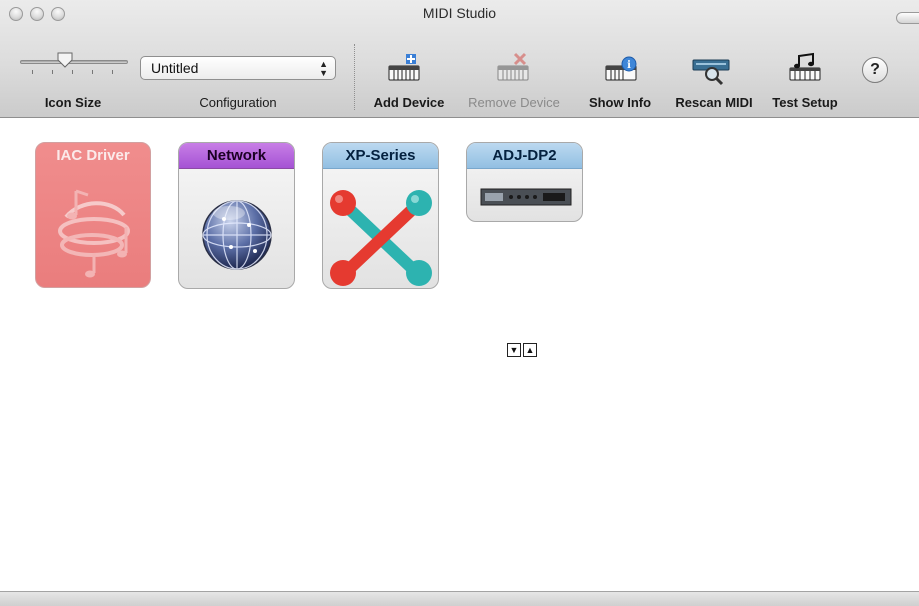 This screenshot has width=919, height=606. Describe the element at coordinates (522, 350) in the screenshot. I see `device-expanders: ▼ ▲` at that location.